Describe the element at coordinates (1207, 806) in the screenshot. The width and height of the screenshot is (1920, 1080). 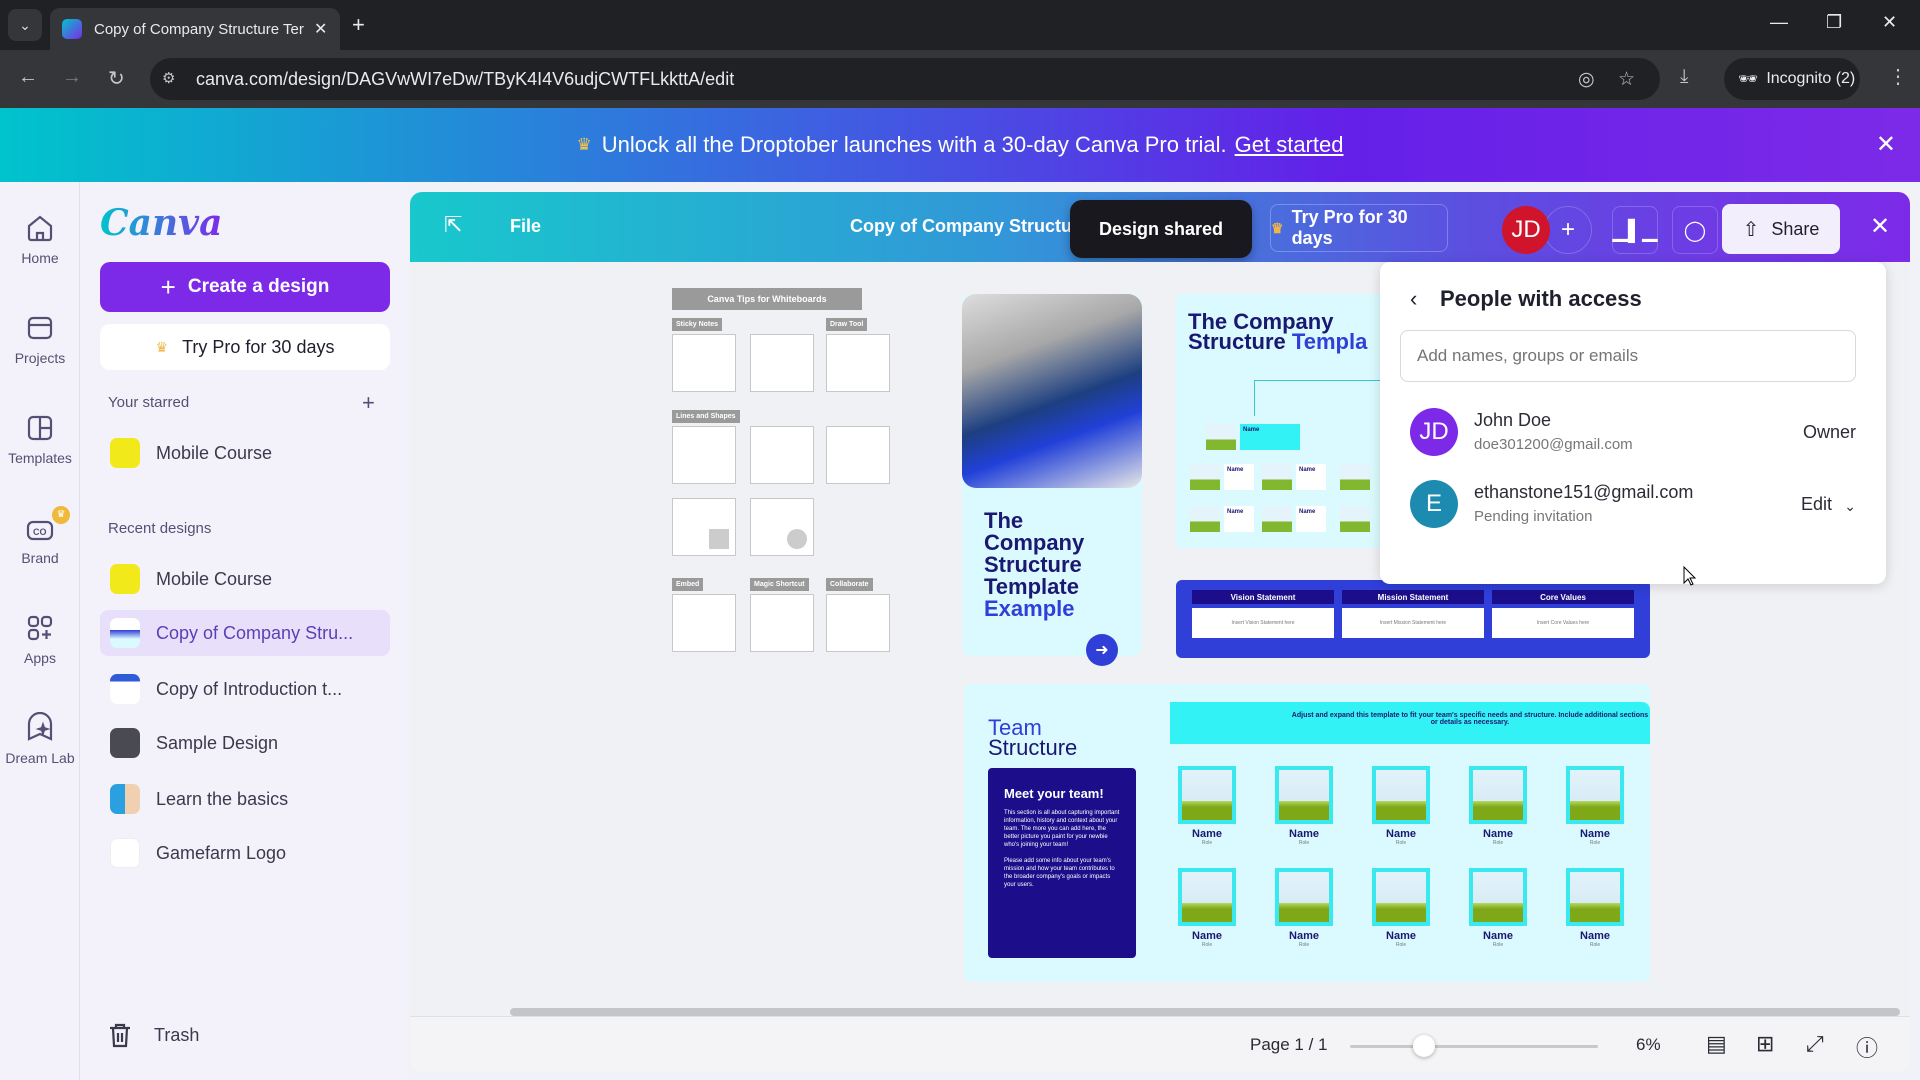
I see `team-member-card: Name Role` at that location.